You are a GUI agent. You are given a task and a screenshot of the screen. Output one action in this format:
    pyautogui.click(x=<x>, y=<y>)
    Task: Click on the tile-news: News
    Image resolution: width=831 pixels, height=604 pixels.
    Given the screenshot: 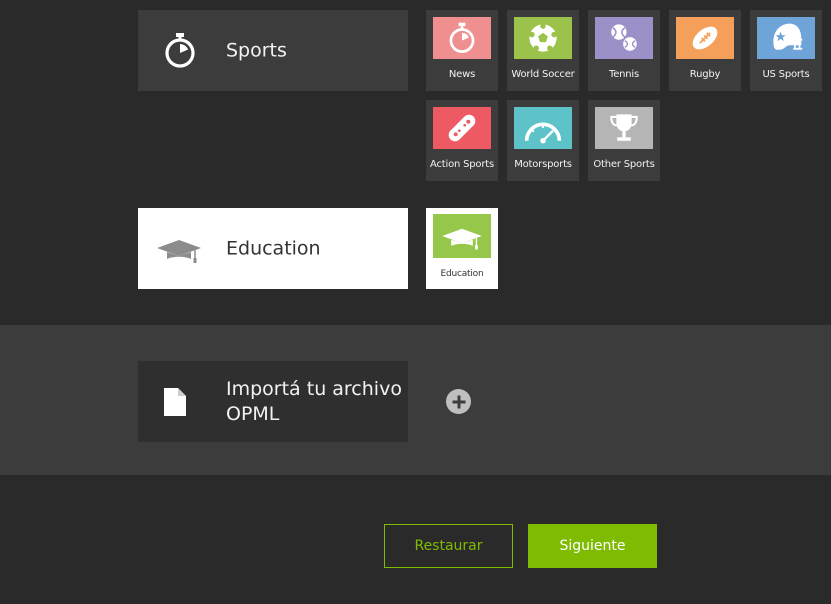 What is the action you would take?
    pyautogui.click(x=462, y=50)
    